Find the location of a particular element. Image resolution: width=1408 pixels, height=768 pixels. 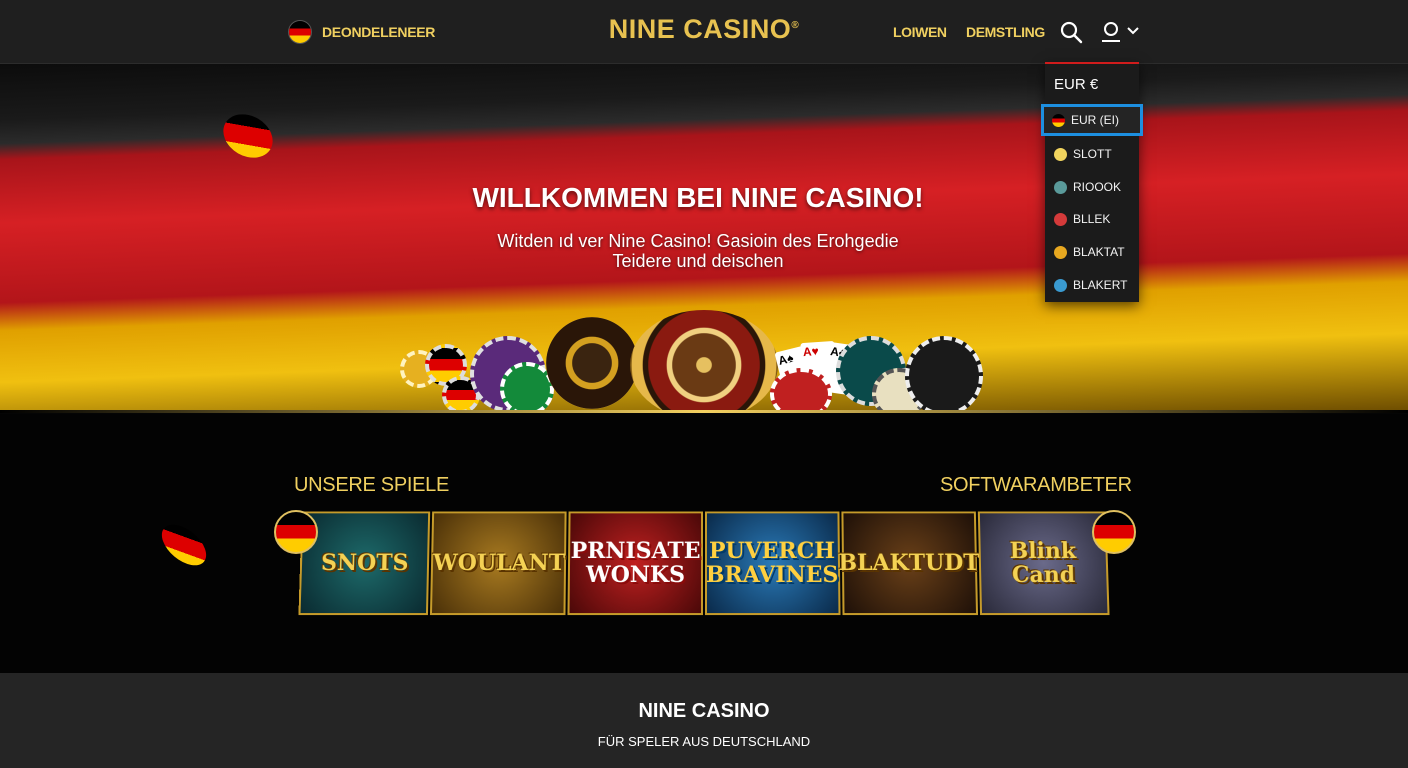

german-flag-badge-left is located at coordinates (296, 532).